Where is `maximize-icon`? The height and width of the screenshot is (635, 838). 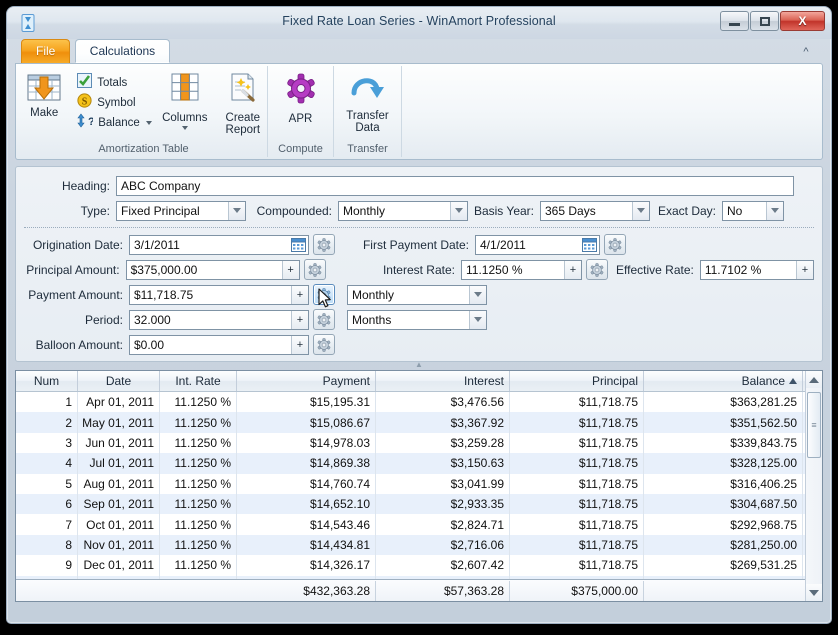
maximize-icon is located at coordinates (764, 21).